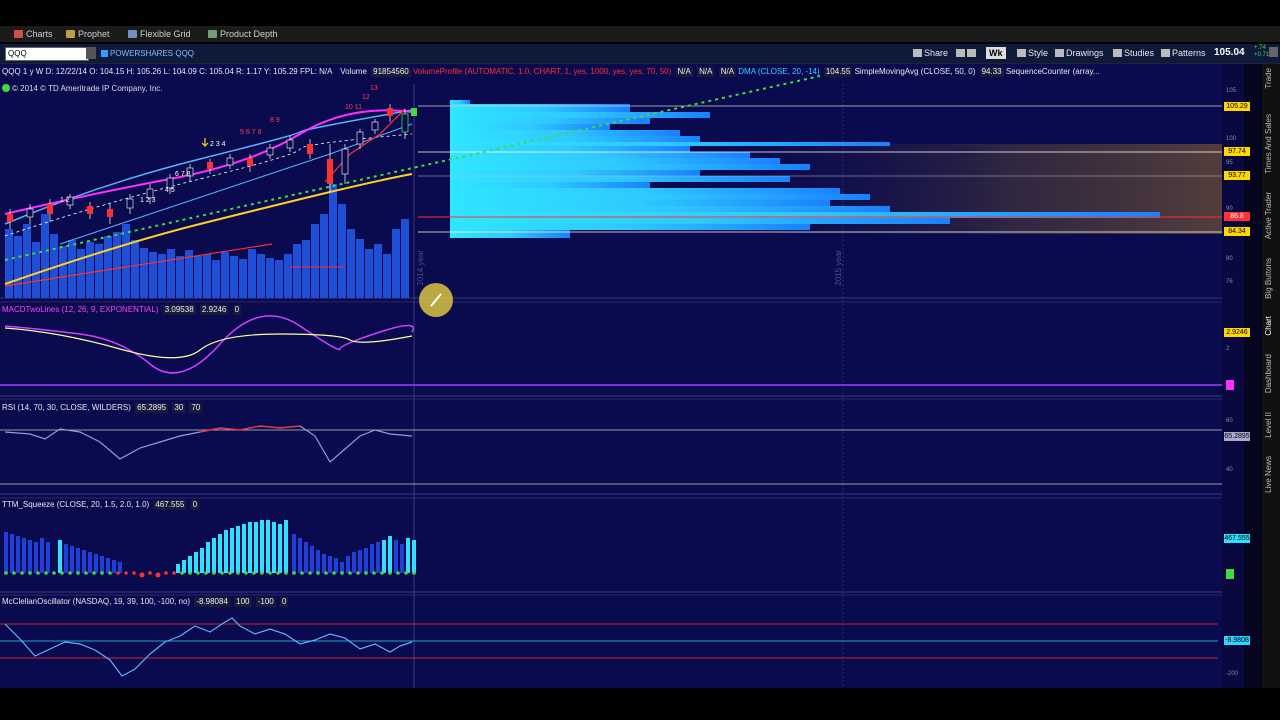  What do you see at coordinates (838, 72) in the screenshot?
I see `dma-value: 104.55` at bounding box center [838, 72].